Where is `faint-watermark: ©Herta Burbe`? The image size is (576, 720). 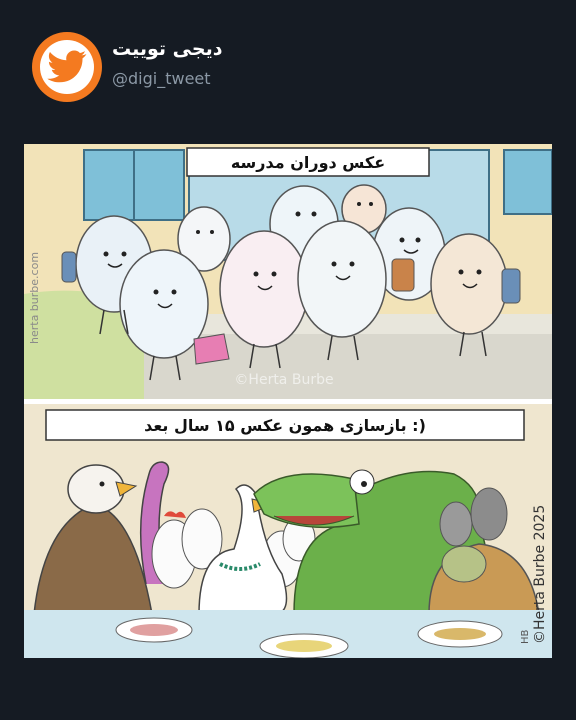 faint-watermark: ©Herta Burbe is located at coordinates (283, 380).